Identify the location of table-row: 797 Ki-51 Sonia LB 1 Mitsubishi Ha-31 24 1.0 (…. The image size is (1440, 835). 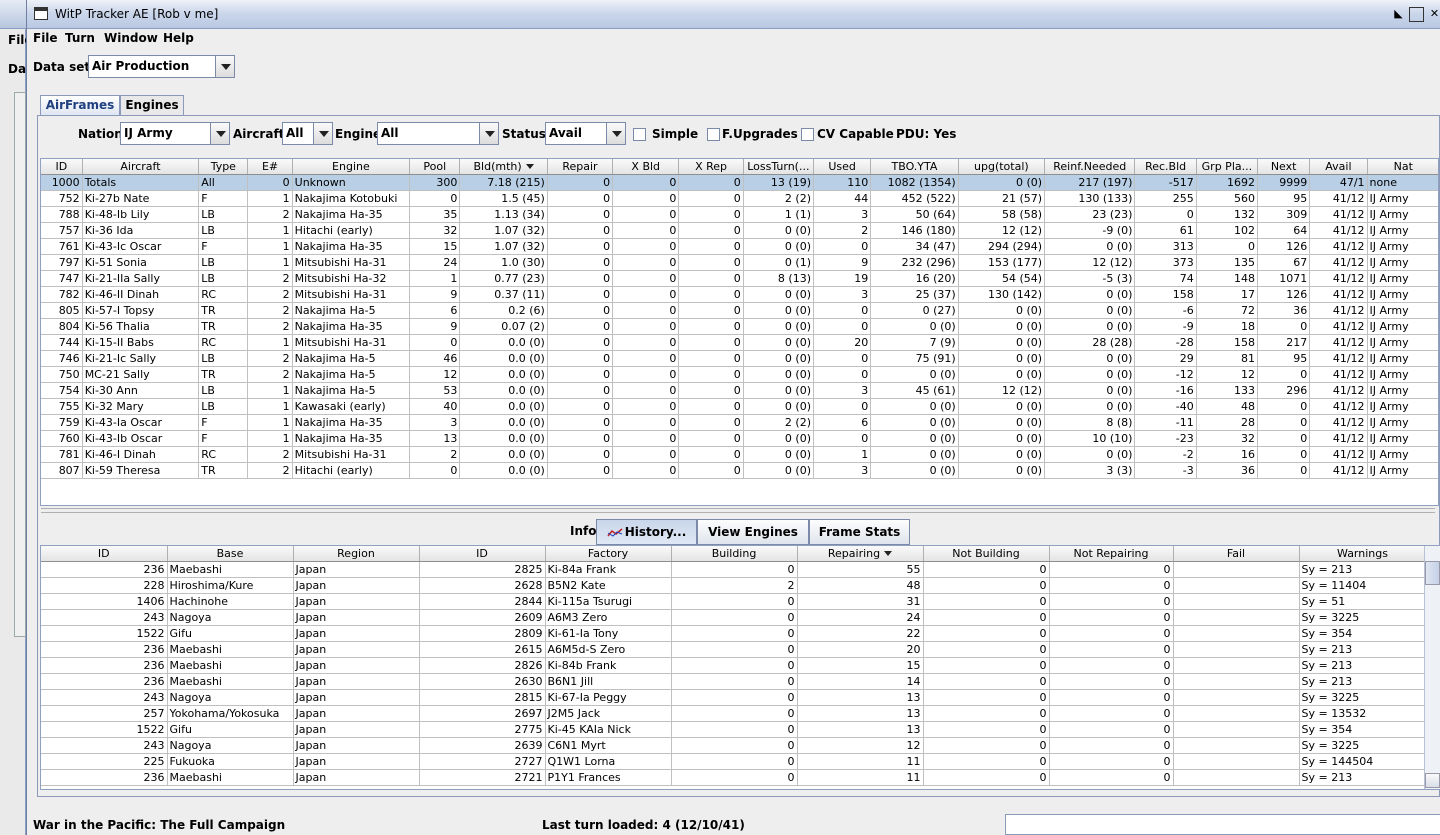
(739, 262).